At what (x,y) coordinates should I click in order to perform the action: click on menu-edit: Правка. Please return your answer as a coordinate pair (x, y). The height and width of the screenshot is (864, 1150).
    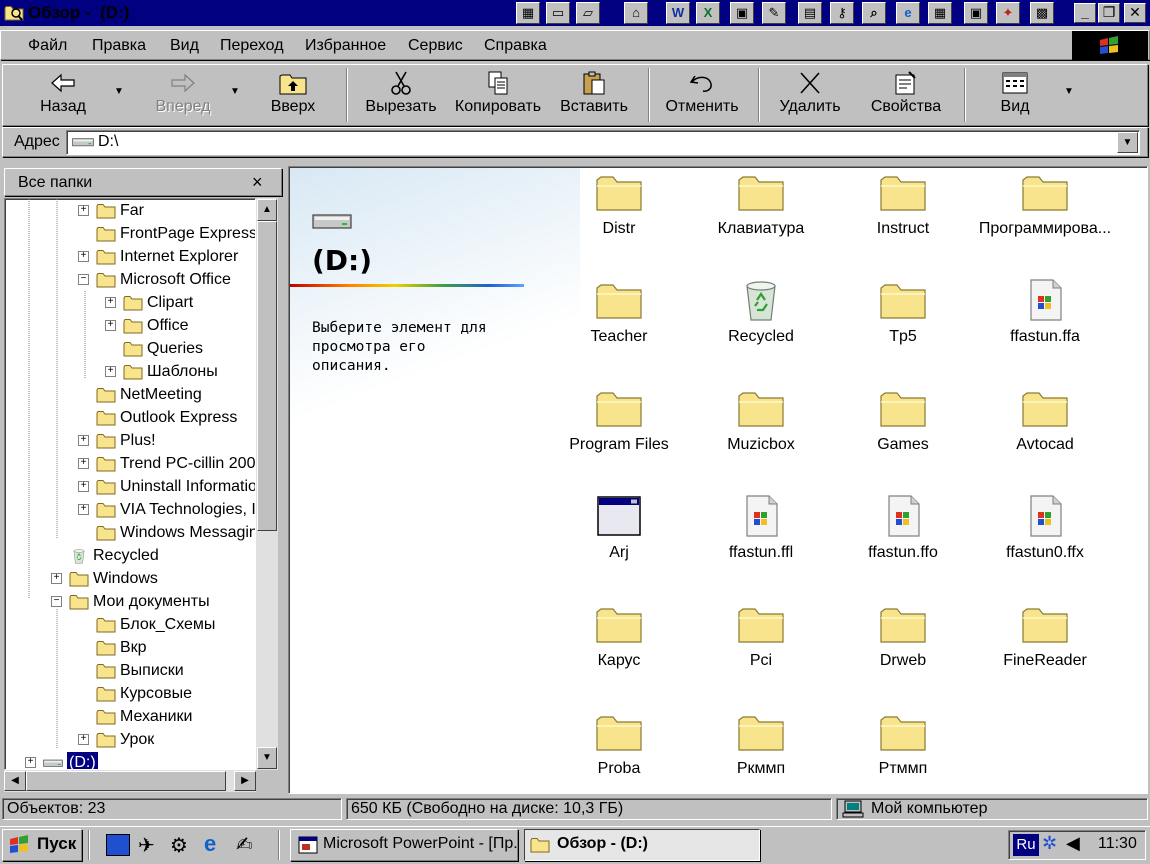
    Looking at the image, I should click on (119, 46).